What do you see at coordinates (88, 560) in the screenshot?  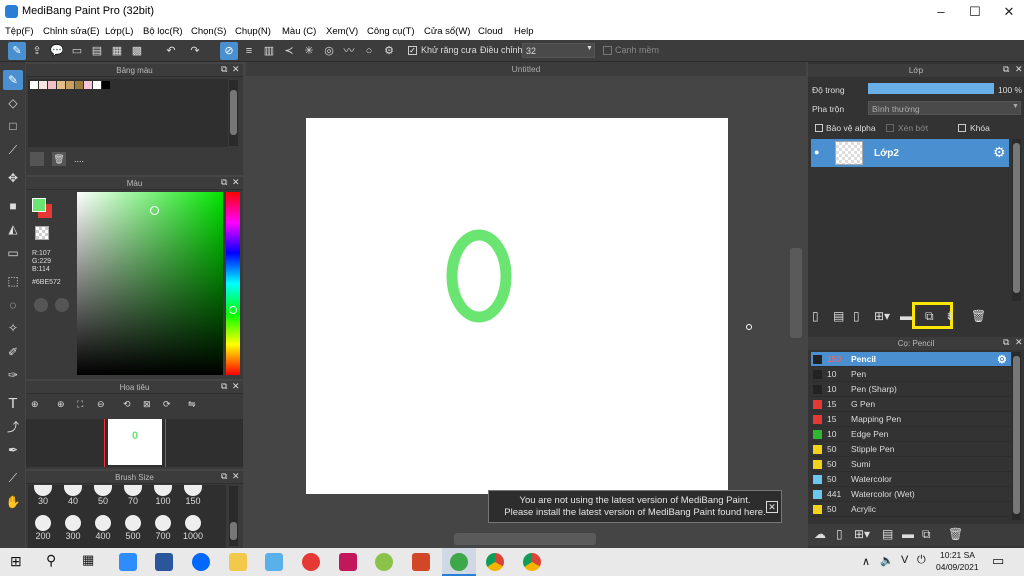 I see `task-view-icon: ▦` at bounding box center [88, 560].